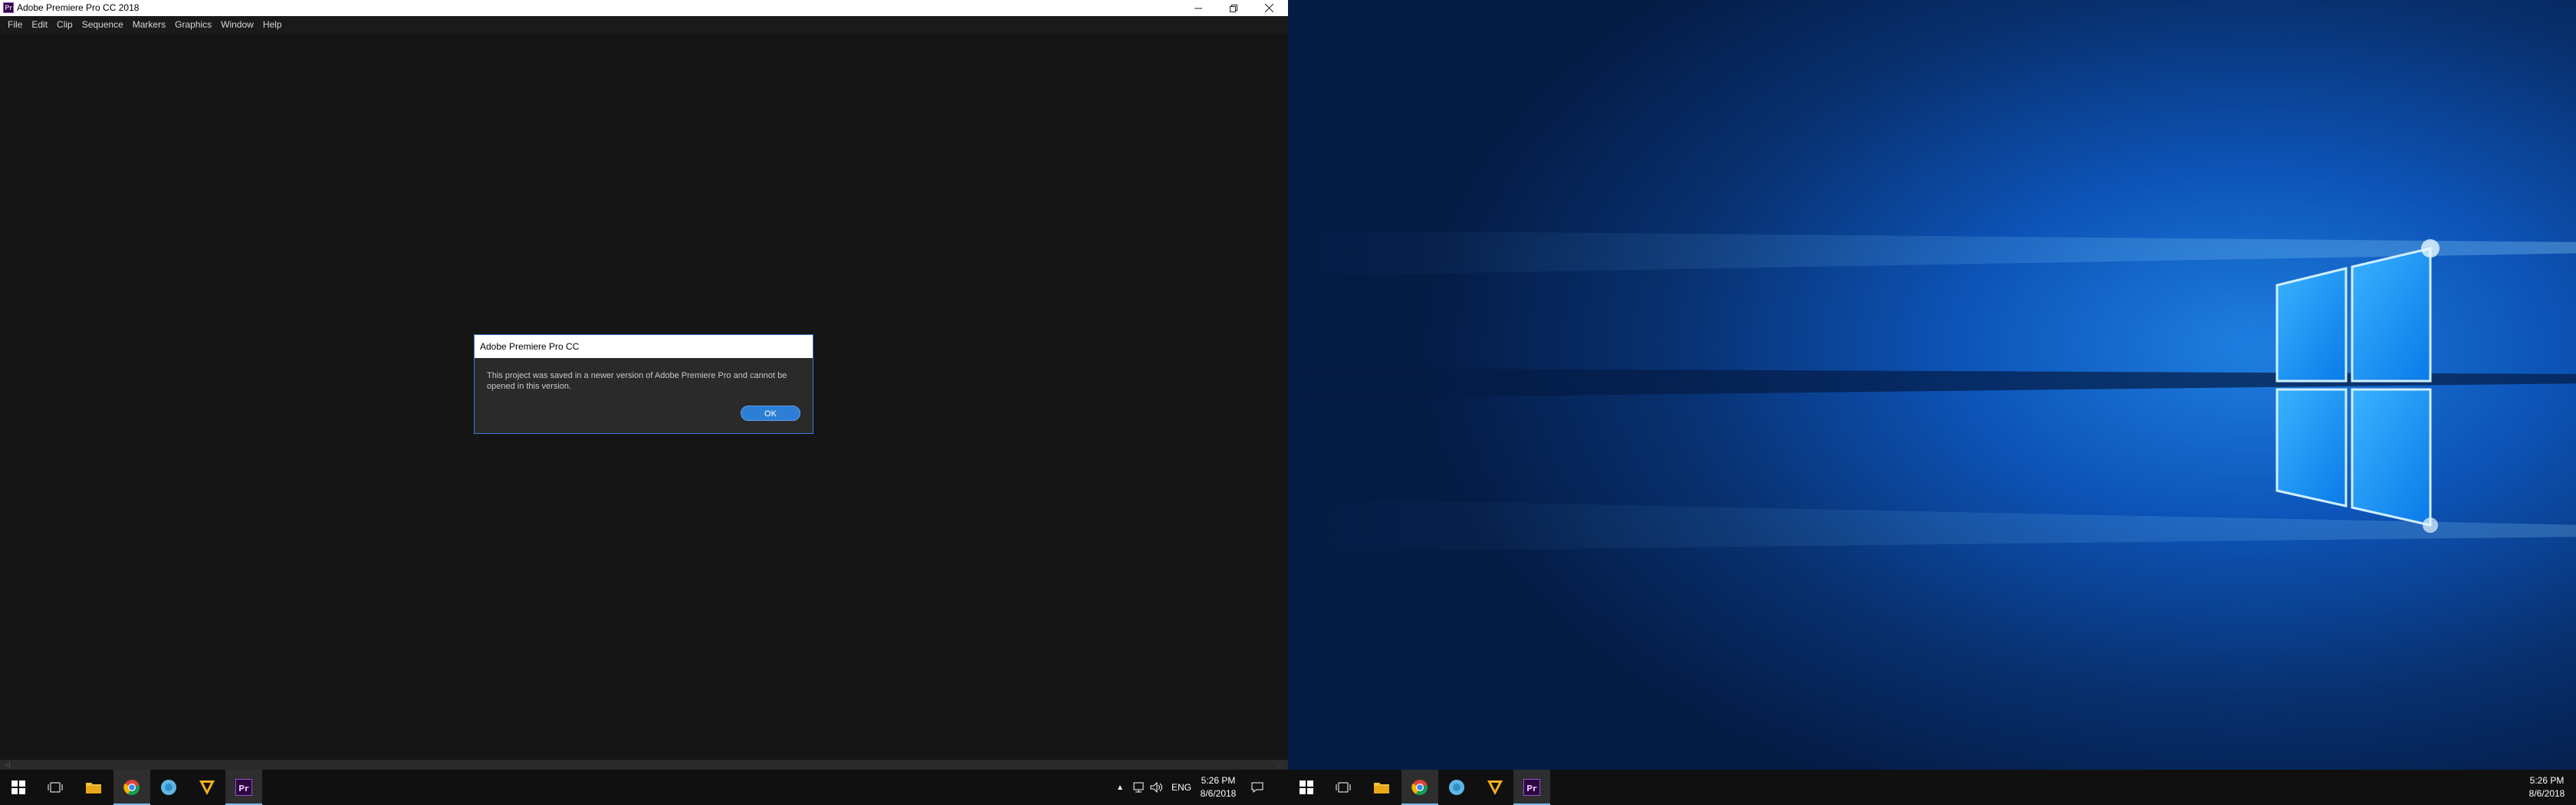 The image size is (2576, 805). I want to click on notification-icon, so click(1257, 787).